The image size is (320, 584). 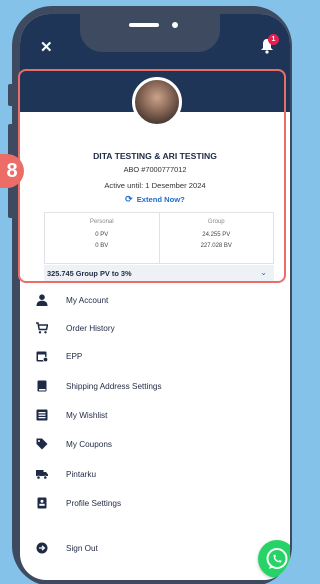 I want to click on menu-label: Profile Settings, so click(x=94, y=503).